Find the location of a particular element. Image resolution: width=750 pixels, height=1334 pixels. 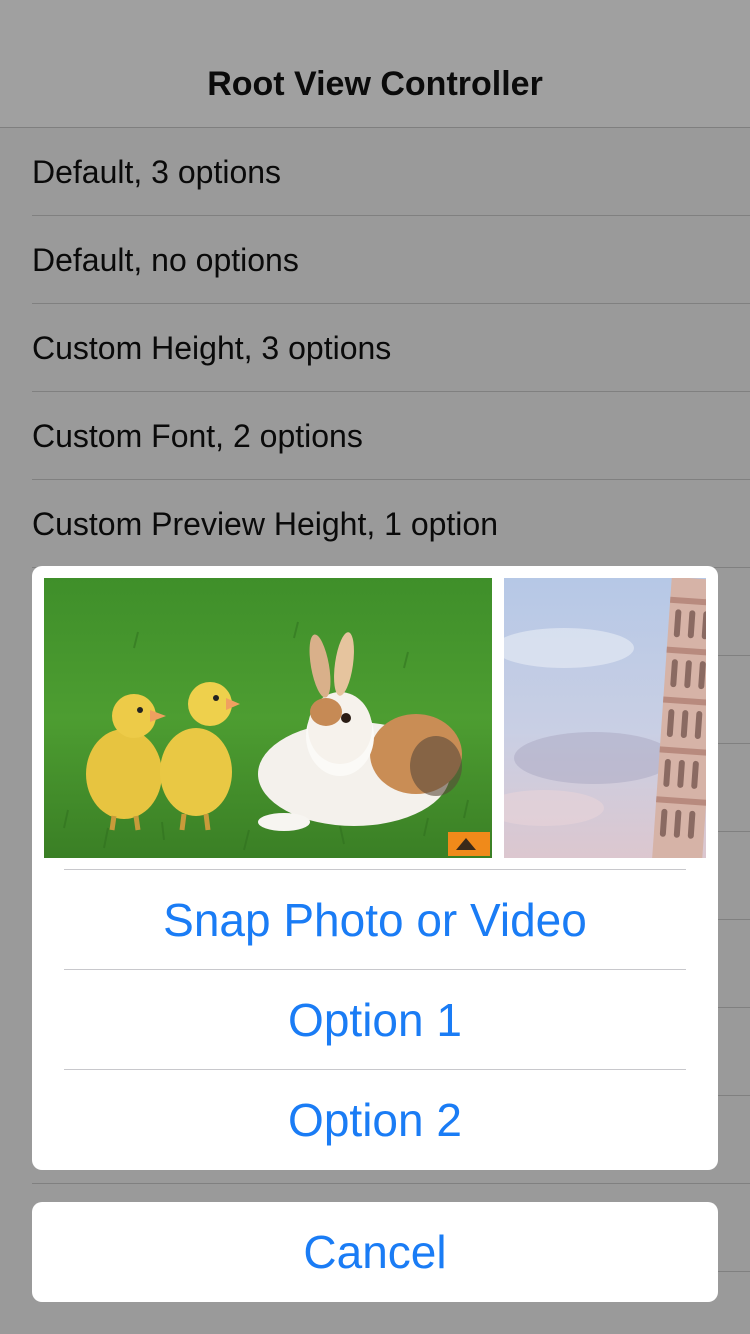

nav-title: Root View Controller is located at coordinates (375, 84).